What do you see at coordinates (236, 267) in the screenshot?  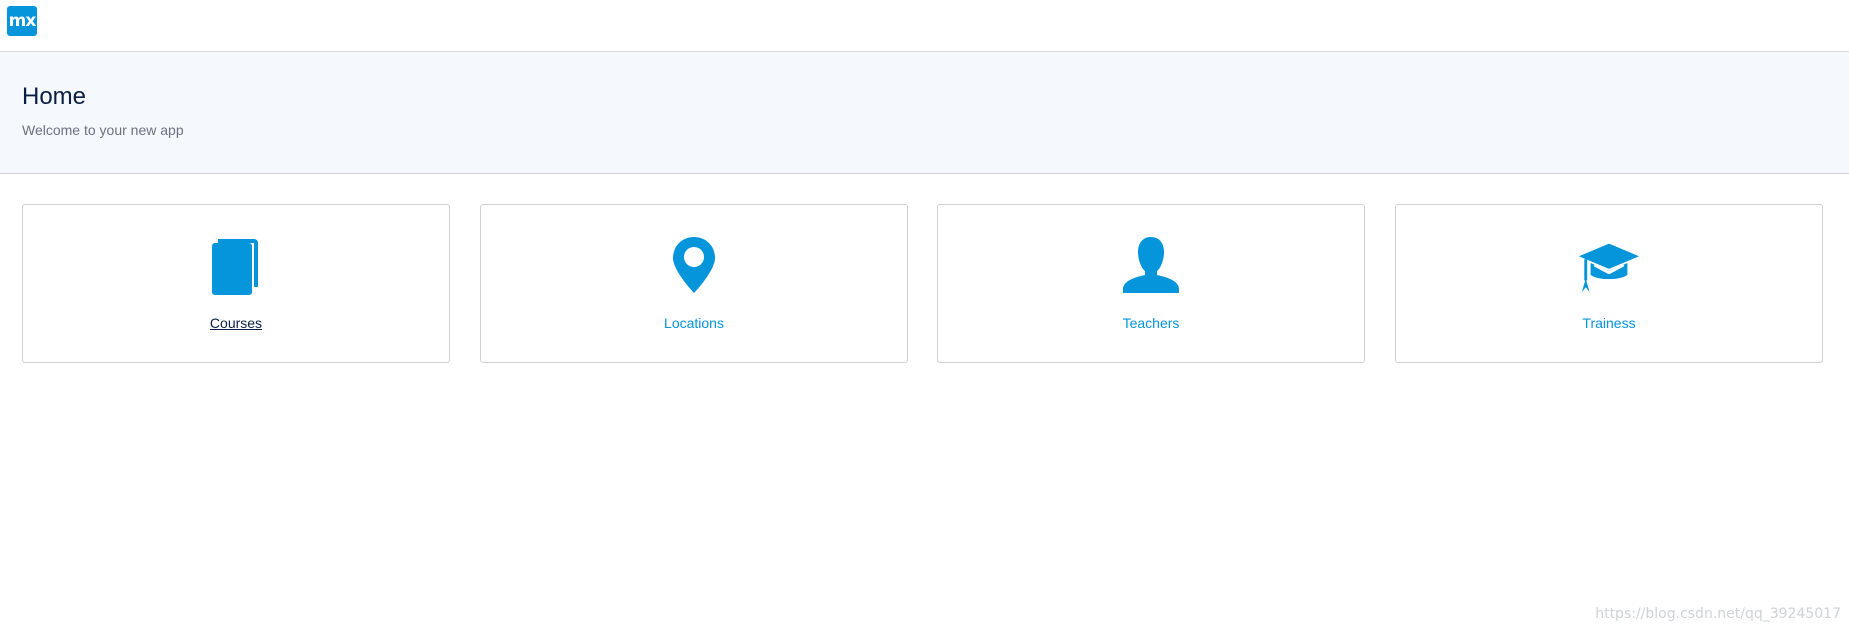 I see `book-icon` at bounding box center [236, 267].